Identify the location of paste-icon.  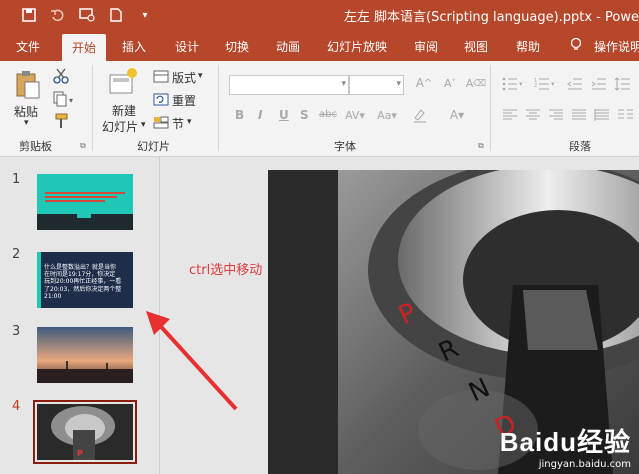
(28, 85).